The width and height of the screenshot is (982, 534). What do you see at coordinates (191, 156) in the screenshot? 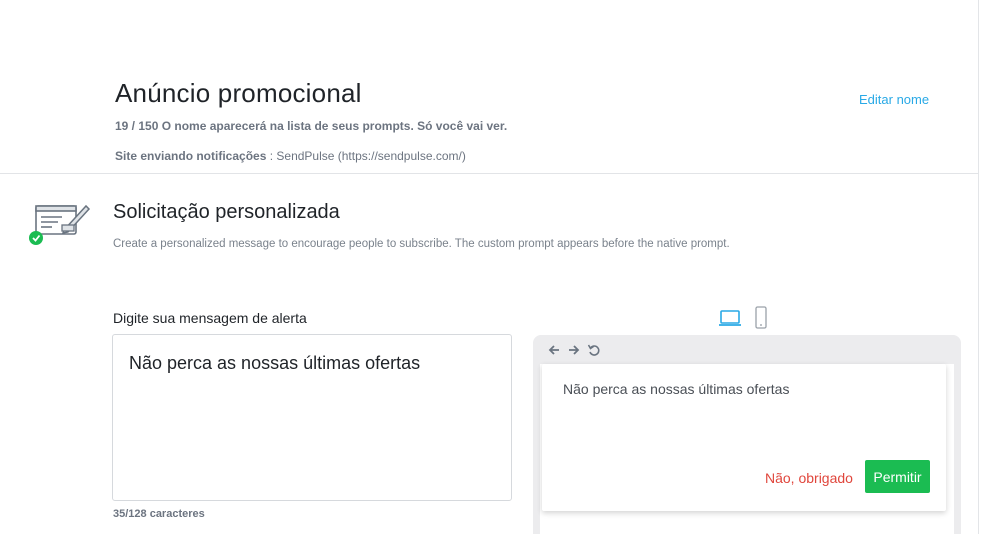
I see `site-label: Site enviando notificações` at bounding box center [191, 156].